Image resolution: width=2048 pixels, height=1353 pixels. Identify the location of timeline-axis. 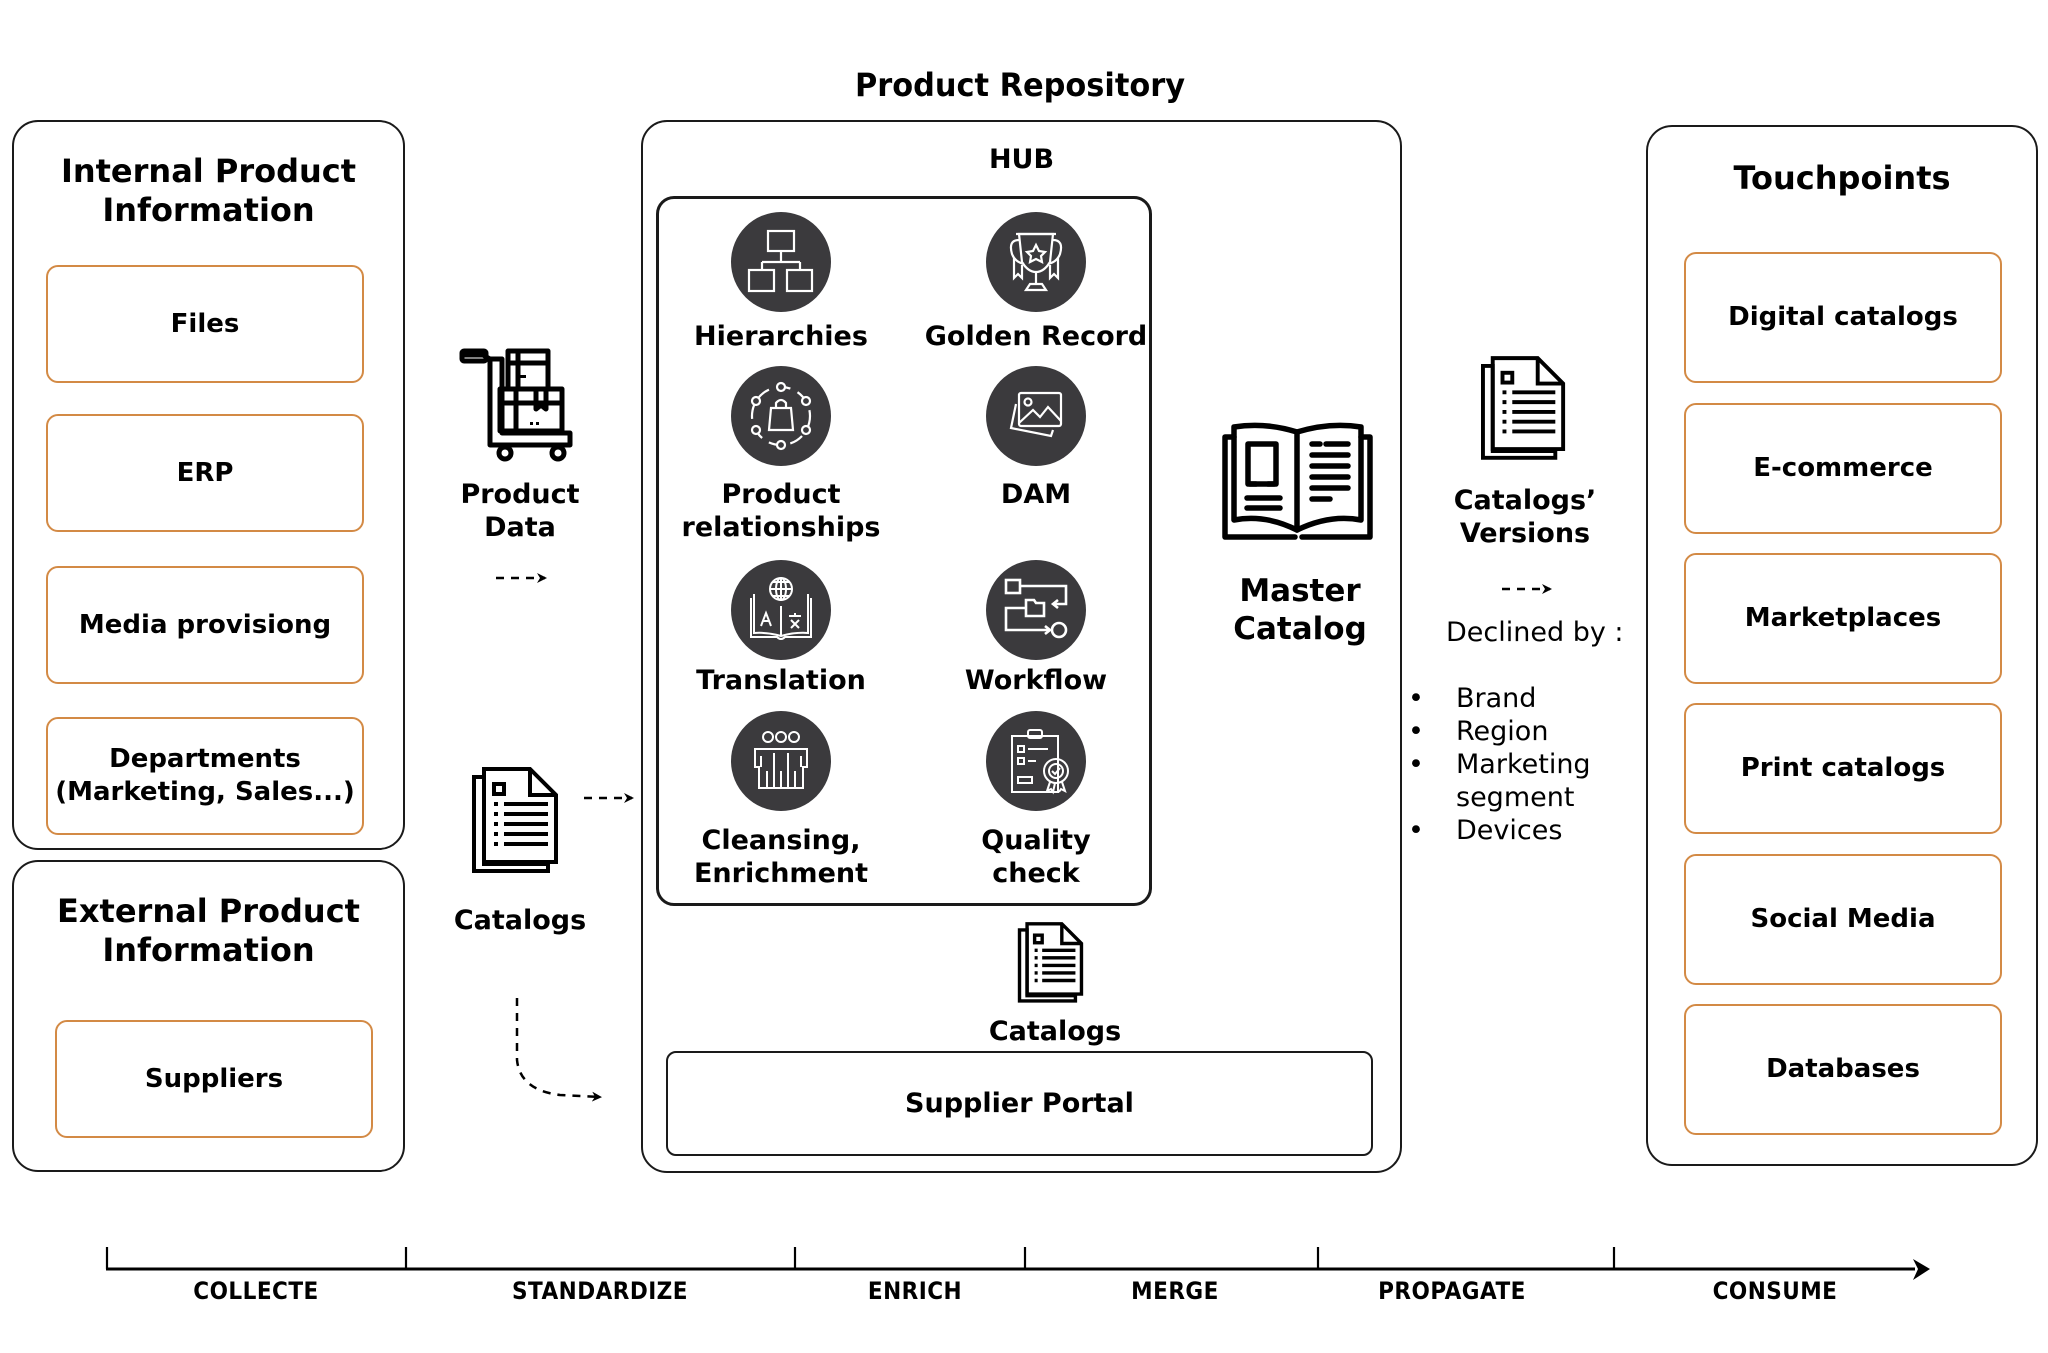
(1017, 1263).